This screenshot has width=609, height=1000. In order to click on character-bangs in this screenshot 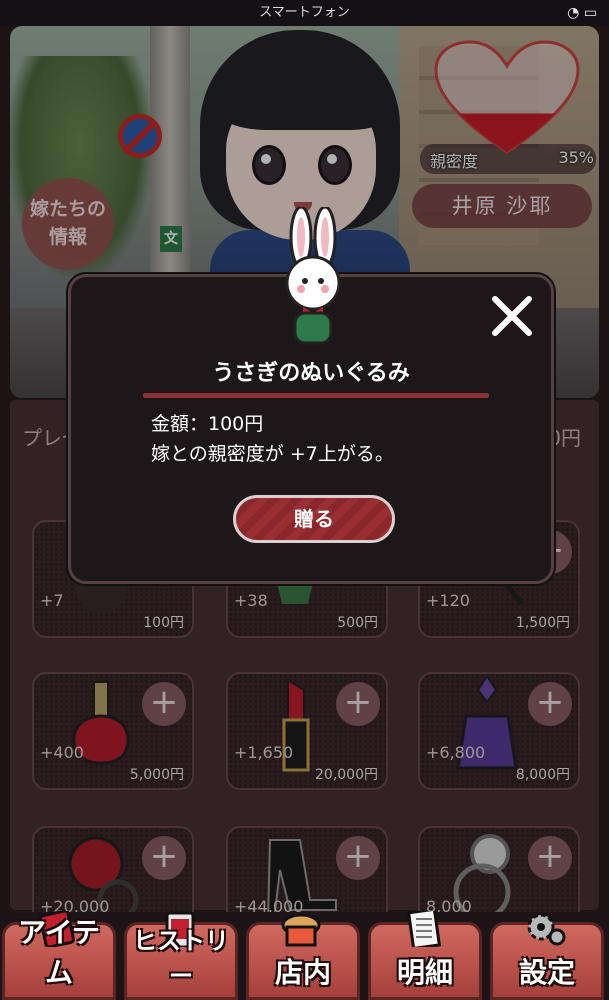, I will do `click(301, 95)`.